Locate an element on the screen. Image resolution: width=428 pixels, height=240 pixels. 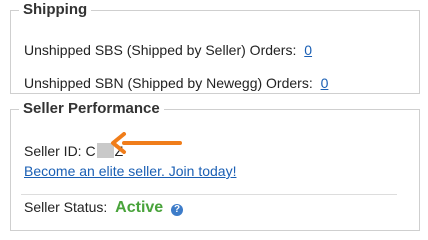
seller-status-value: Active is located at coordinates (139, 207).